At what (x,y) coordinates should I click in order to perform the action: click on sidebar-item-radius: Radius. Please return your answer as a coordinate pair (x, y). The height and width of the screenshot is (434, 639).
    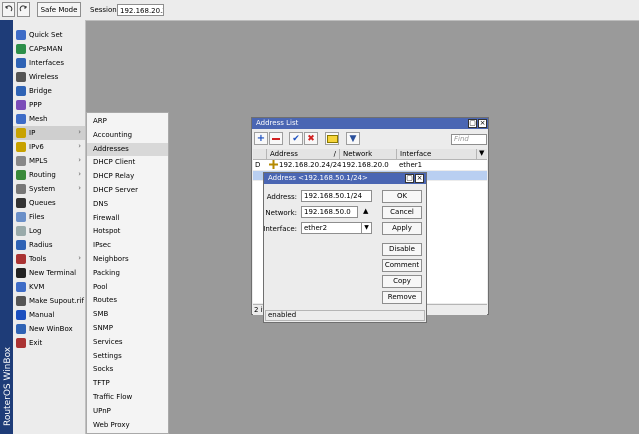
    Looking at the image, I should click on (49, 245).